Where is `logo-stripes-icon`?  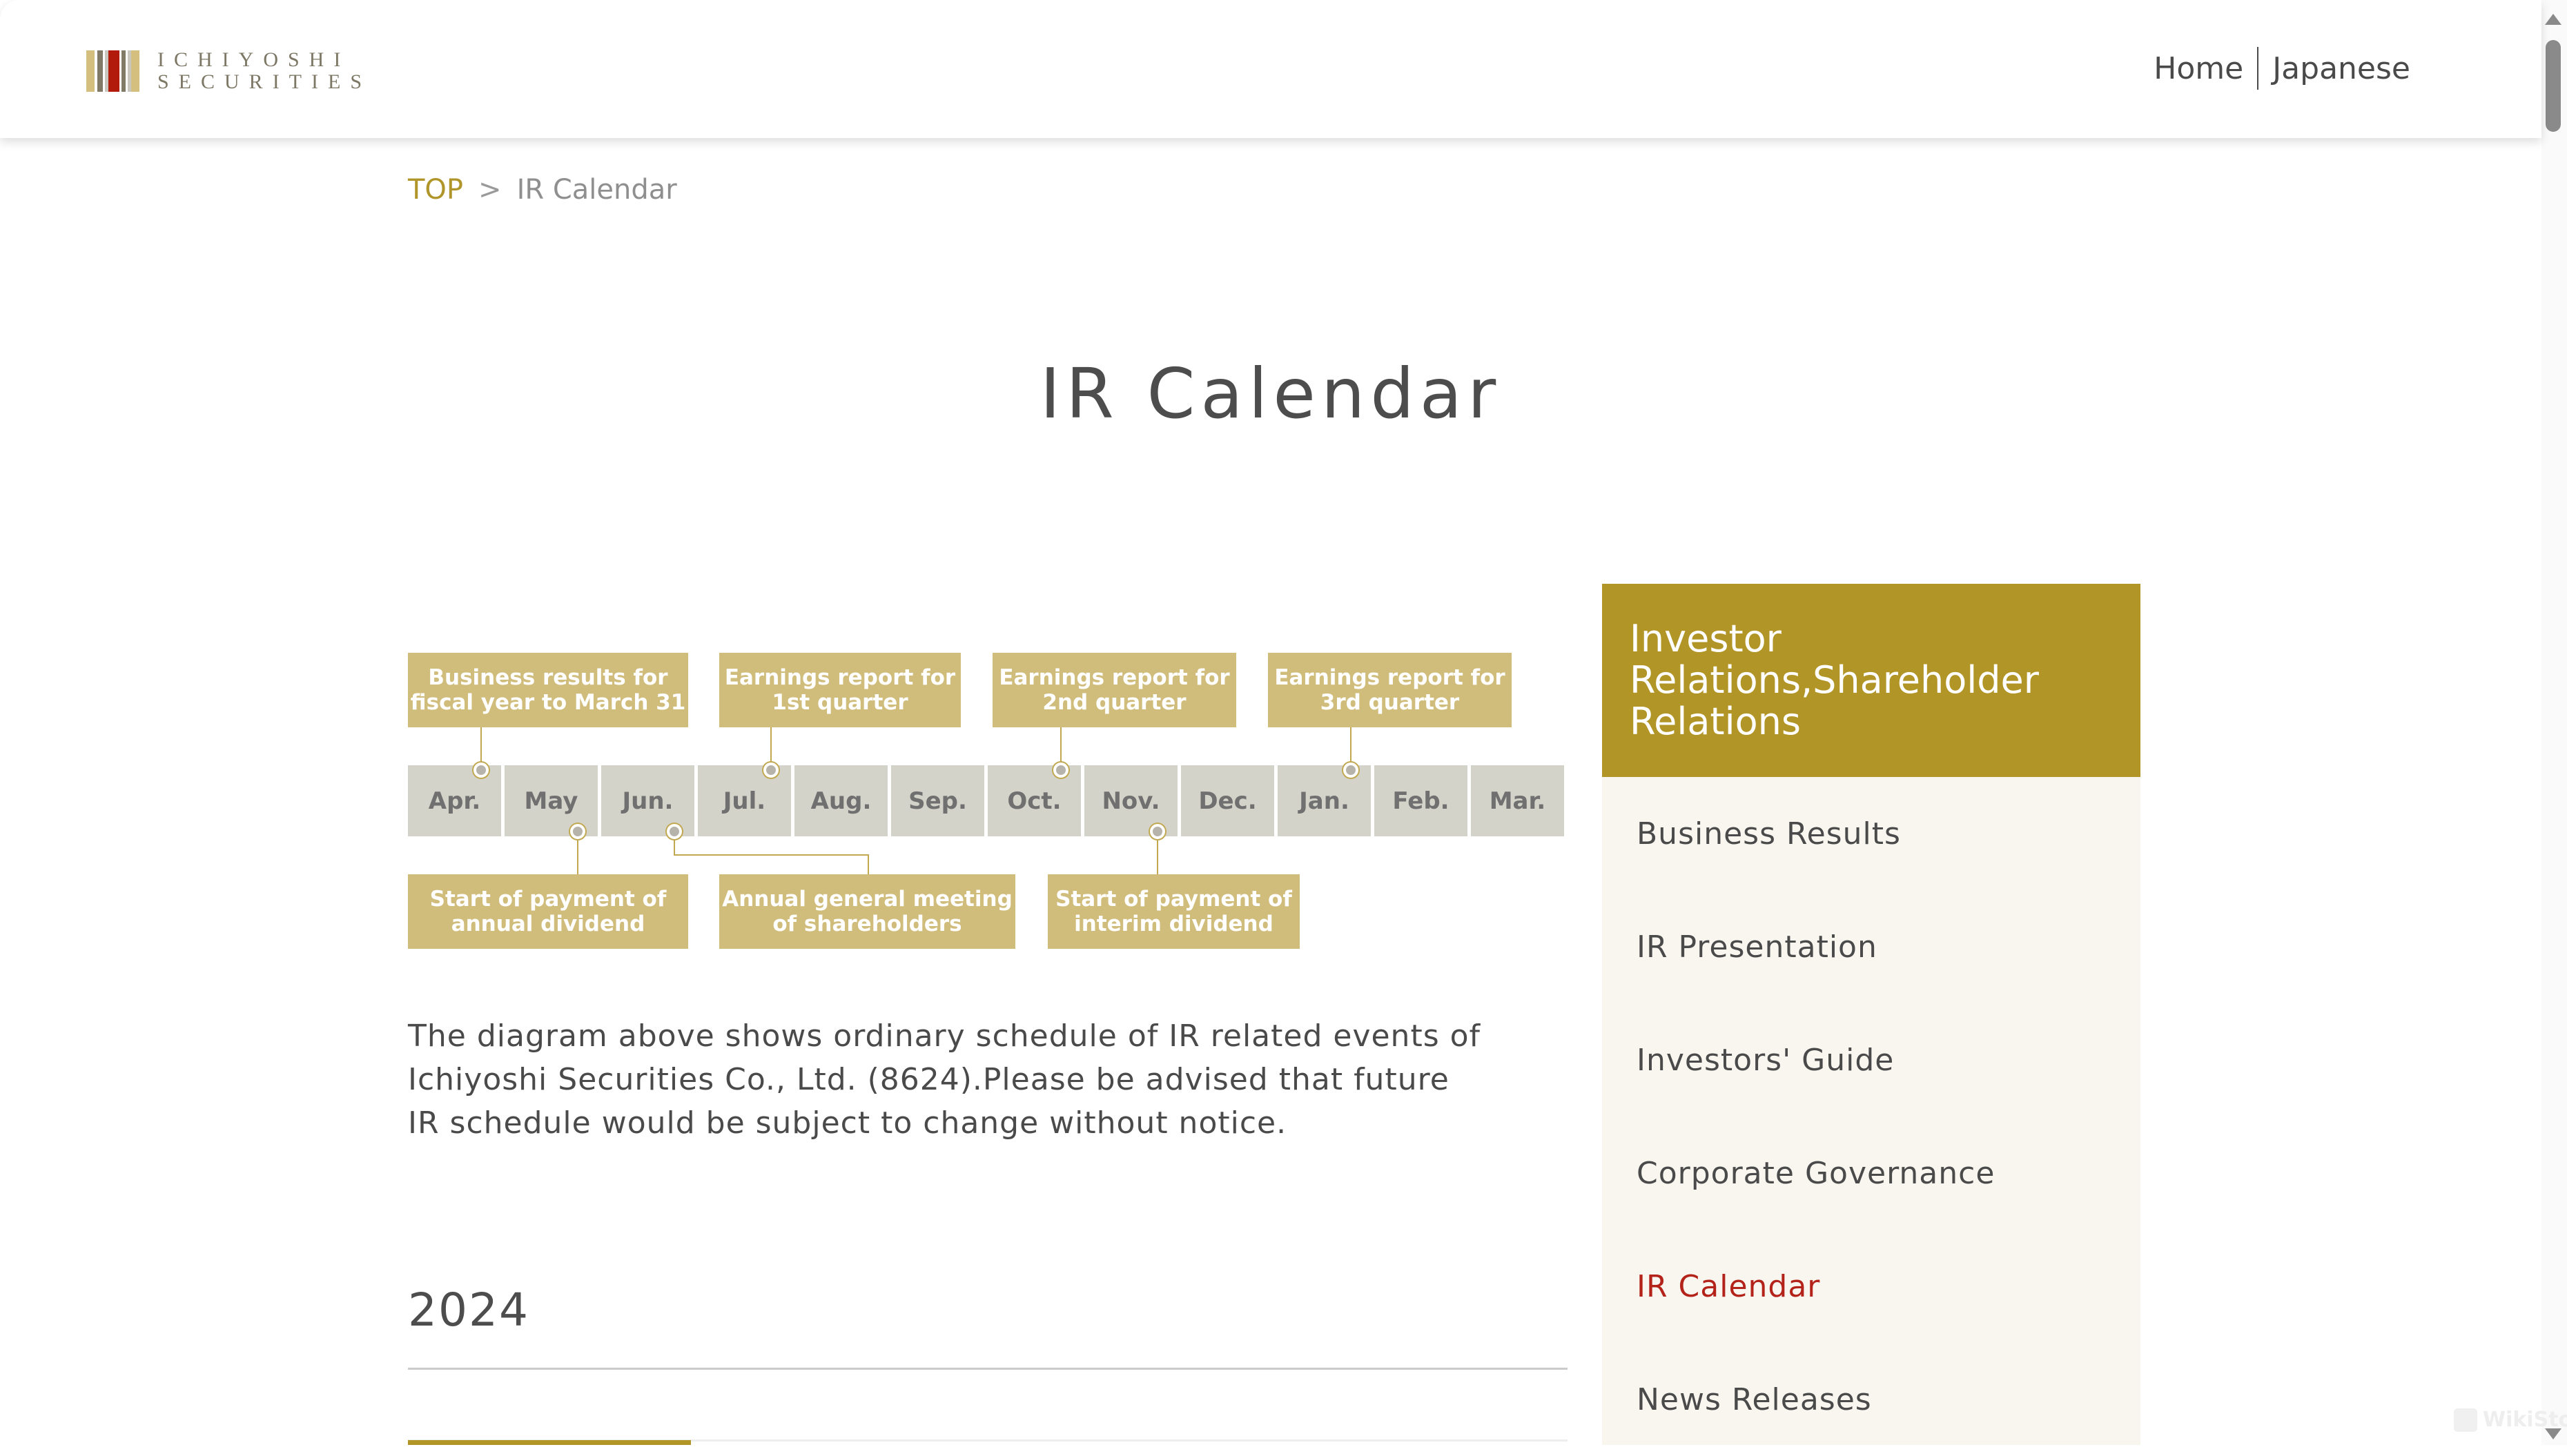
logo-stripes-icon is located at coordinates (112, 71).